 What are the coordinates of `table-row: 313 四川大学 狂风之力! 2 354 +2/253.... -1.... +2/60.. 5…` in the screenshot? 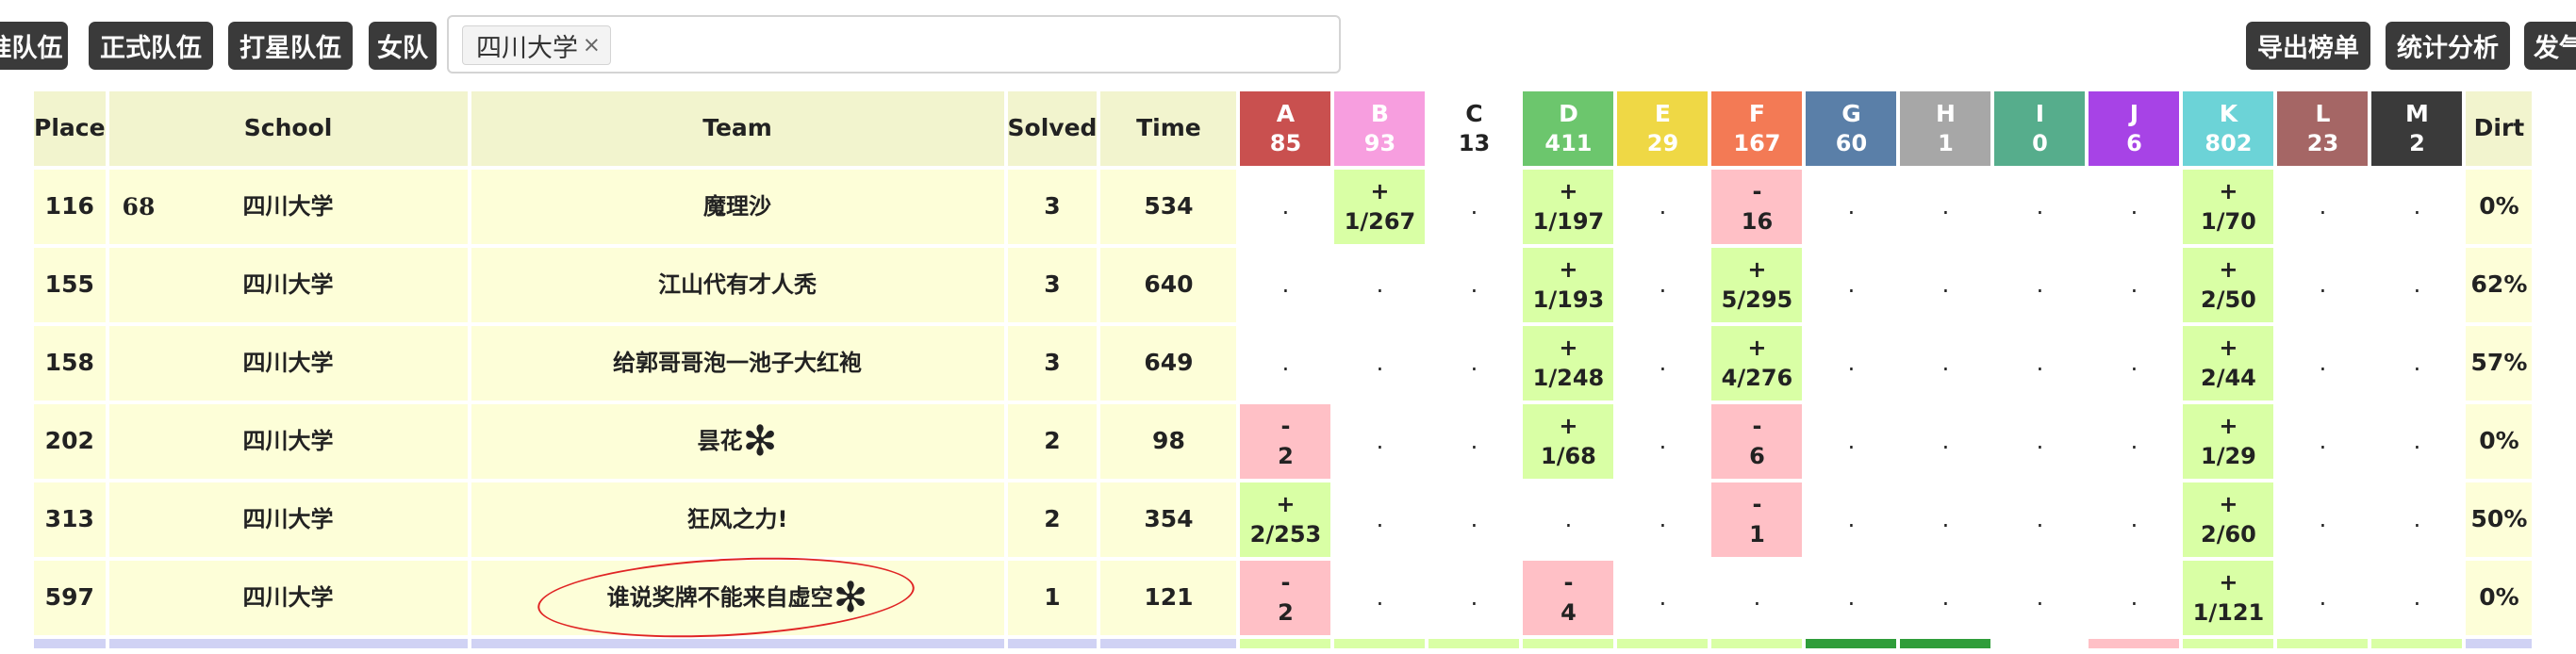 It's located at (1283, 519).